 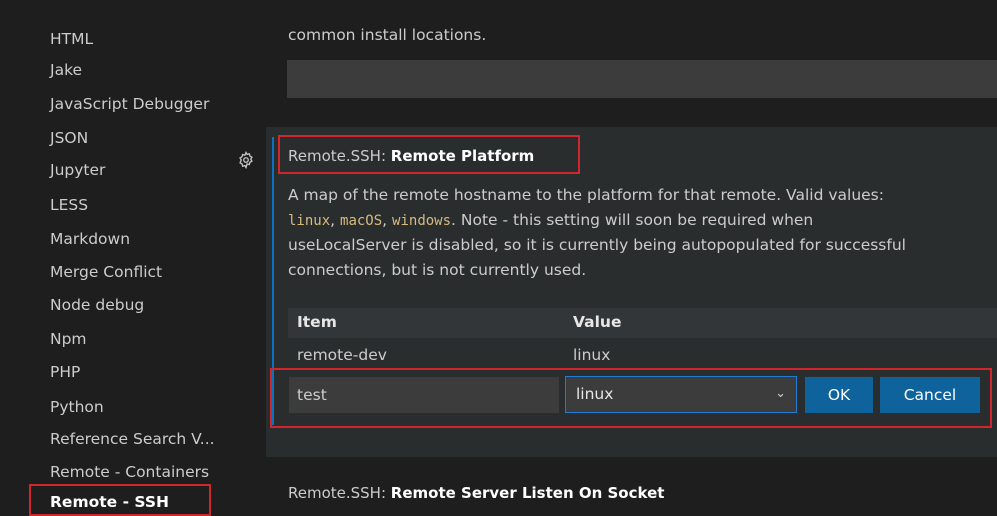 What do you see at coordinates (342, 355) in the screenshot?
I see `table-row-item: remote-dev` at bounding box center [342, 355].